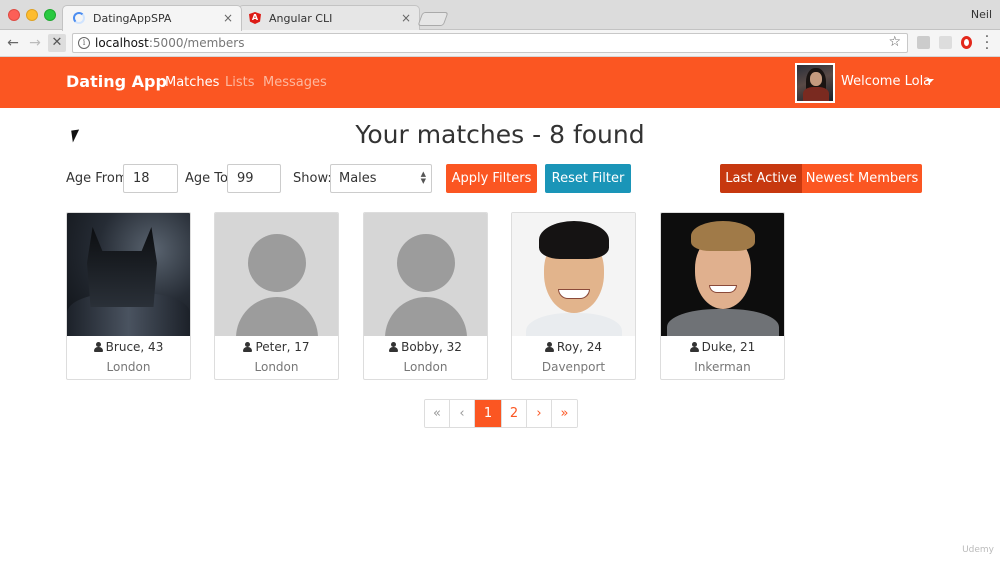 This screenshot has height=561, width=1000. I want to click on first-page-button: «, so click(437, 413).